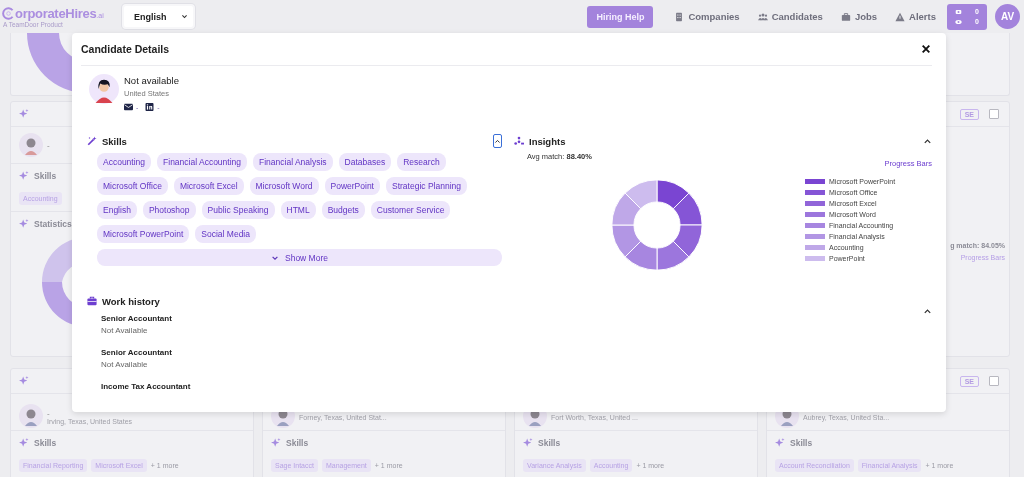 This screenshot has width=1024, height=477. Describe the element at coordinates (293, 162) in the screenshot. I see `skill-tag: Financial Analysis` at that location.